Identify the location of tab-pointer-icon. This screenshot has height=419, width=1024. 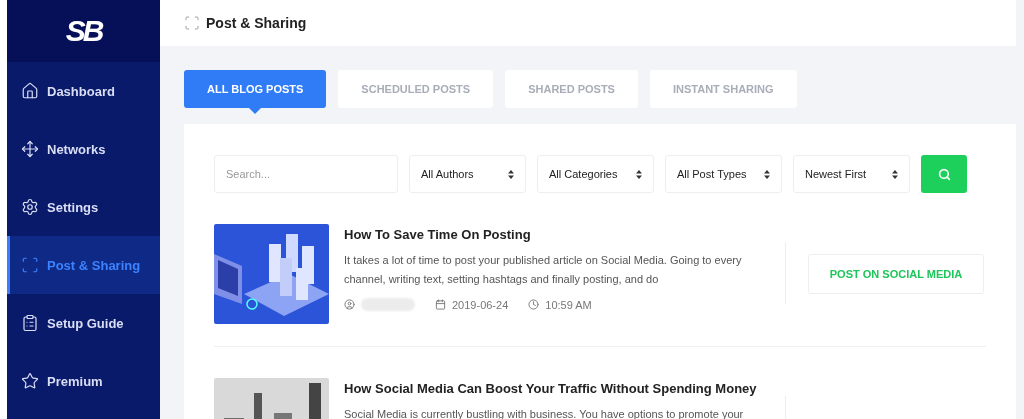
(255, 111).